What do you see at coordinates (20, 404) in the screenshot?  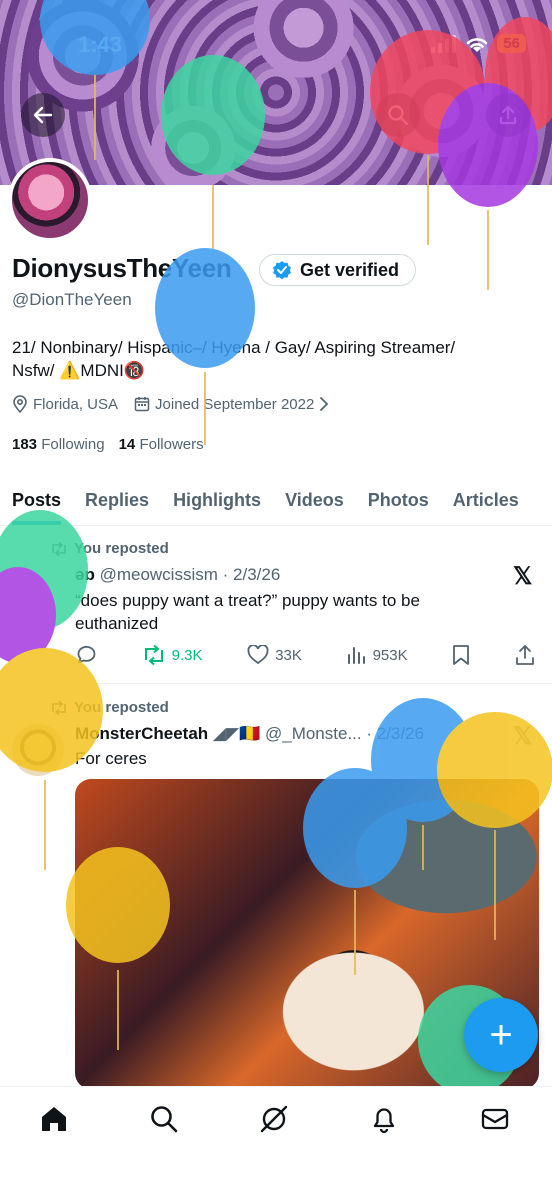 I see `location-pin-icon` at bounding box center [20, 404].